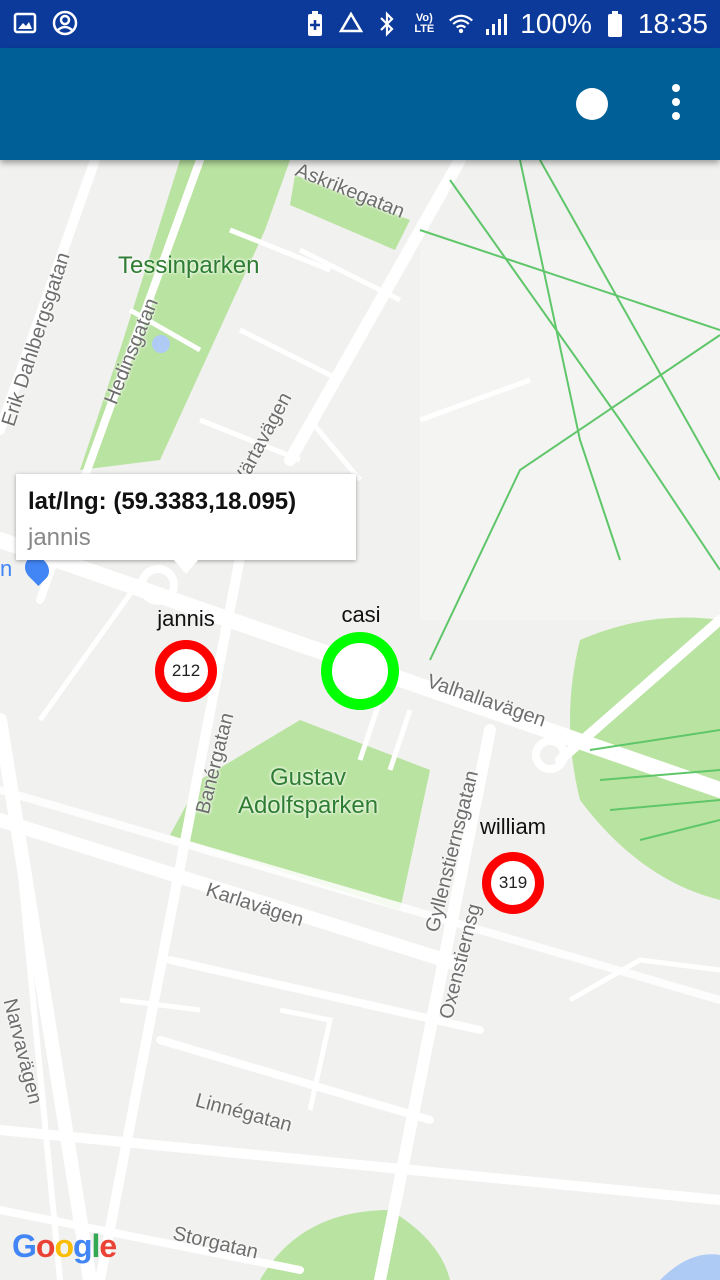  Describe the element at coordinates (556, 23) in the screenshot. I see `battery-percent: 100%` at that location.